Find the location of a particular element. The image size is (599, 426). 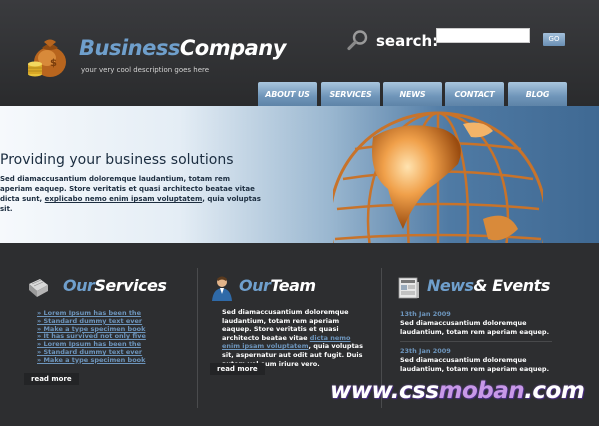

brand-name: BusinessCompany is located at coordinates (182, 48).